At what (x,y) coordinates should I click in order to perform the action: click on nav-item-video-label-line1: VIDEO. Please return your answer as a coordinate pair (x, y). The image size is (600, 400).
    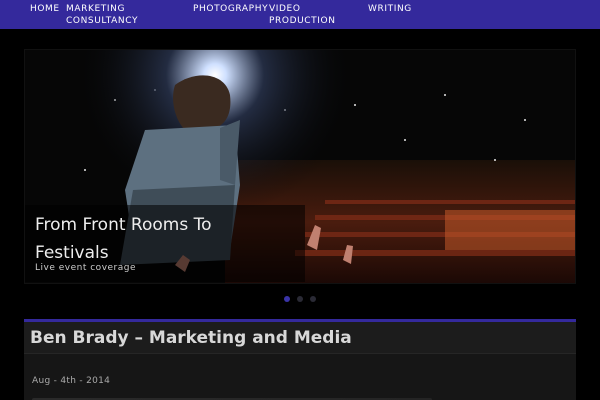
    Looking at the image, I should click on (285, 9).